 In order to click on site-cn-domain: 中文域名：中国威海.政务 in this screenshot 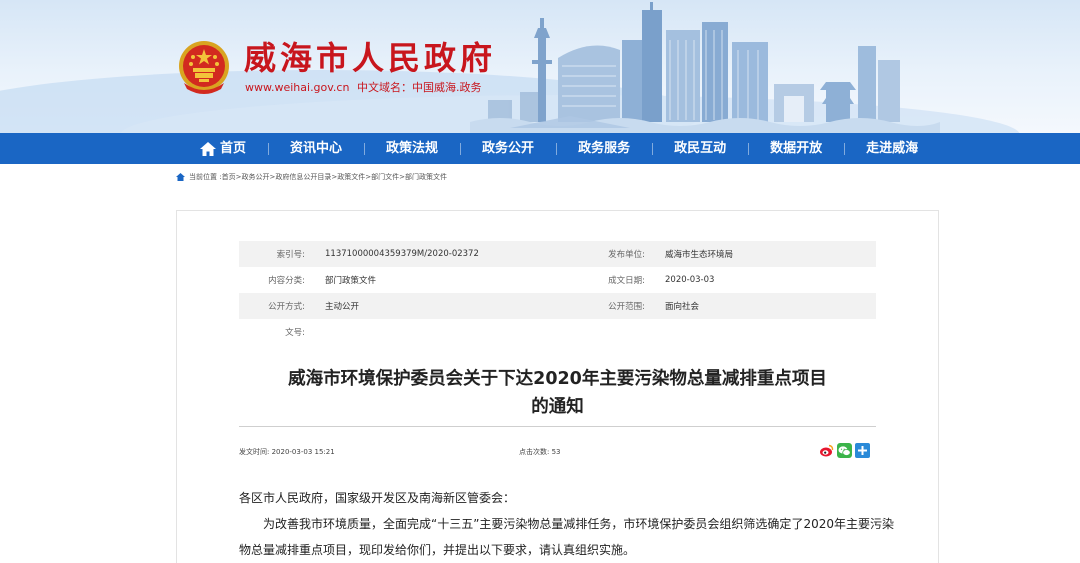, I will do `click(419, 87)`.